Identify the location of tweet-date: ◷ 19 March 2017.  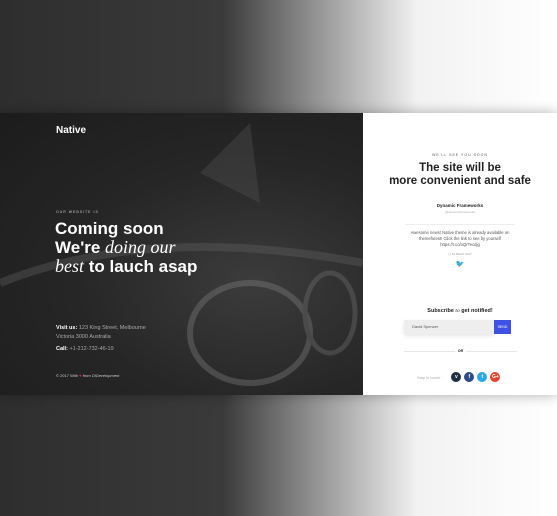
(460, 254).